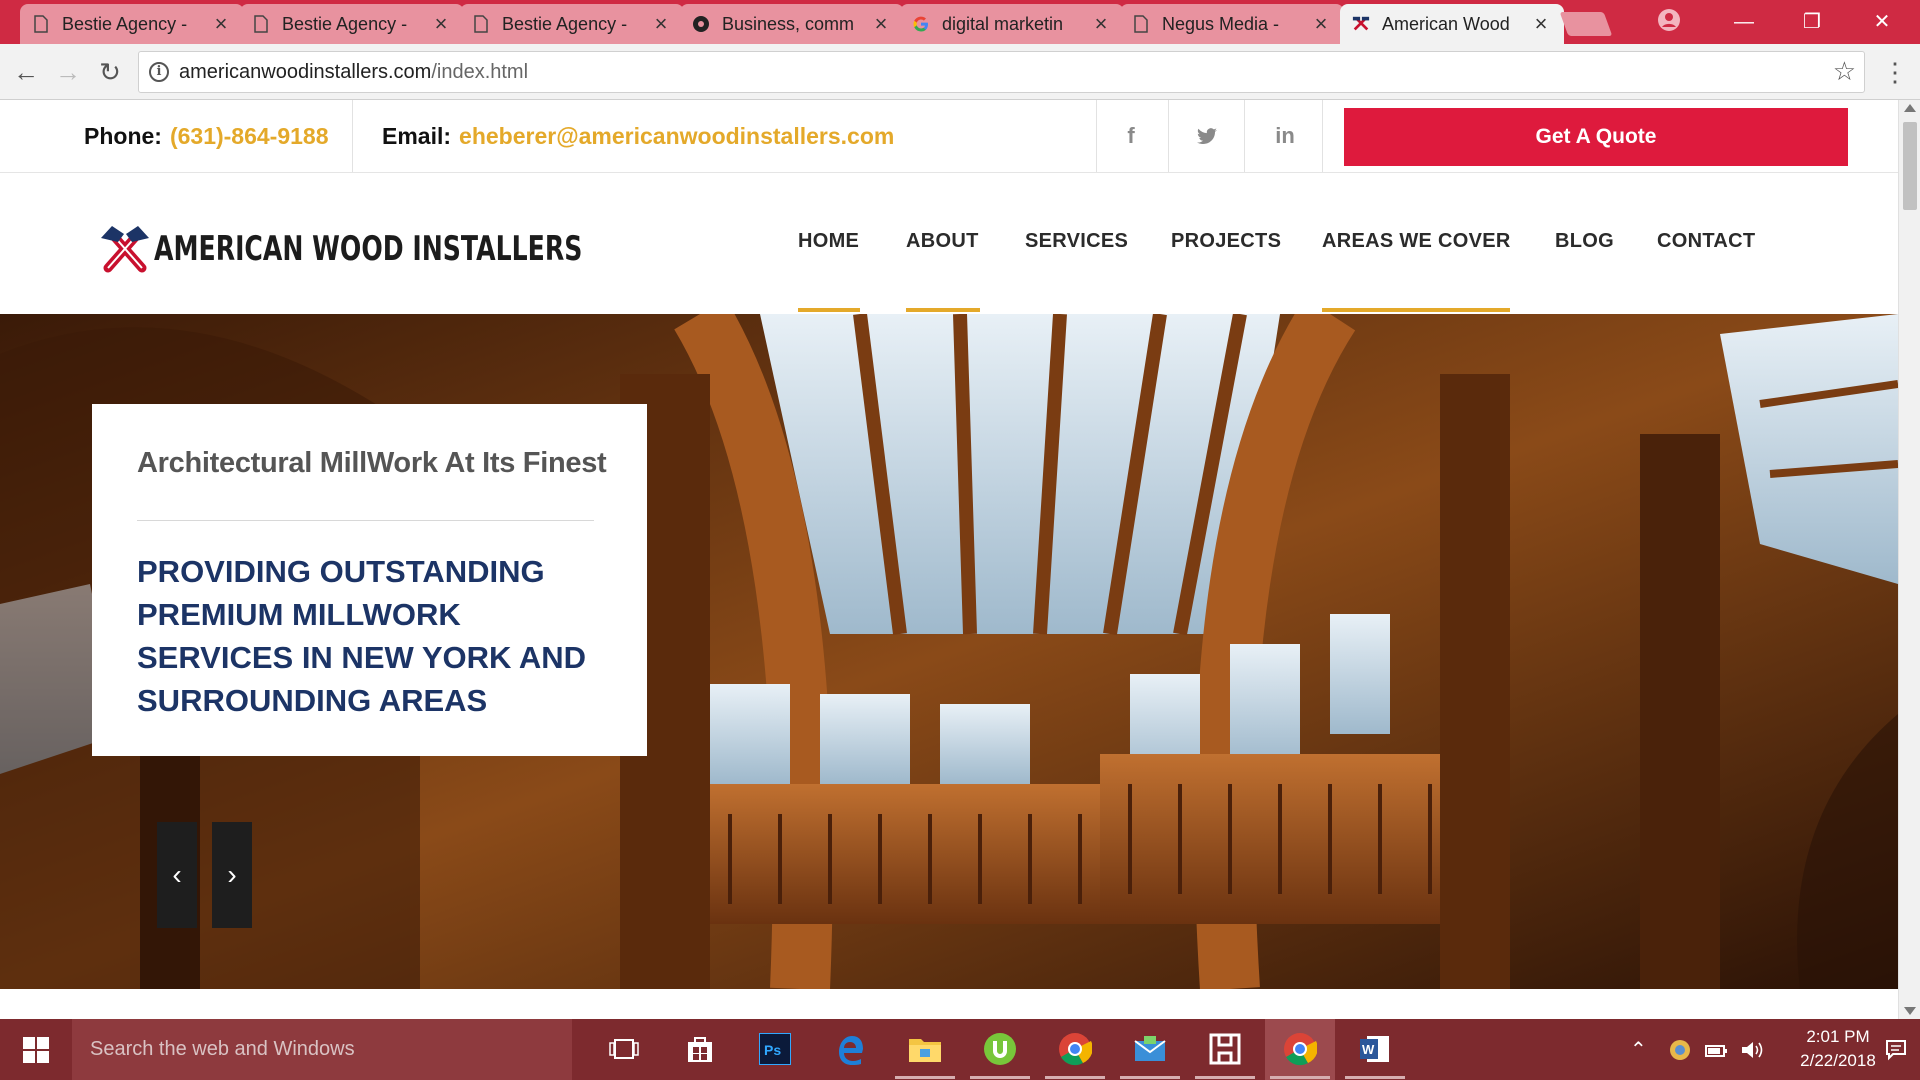  I want to click on nav-projects: PROJECTS, so click(1226, 241).